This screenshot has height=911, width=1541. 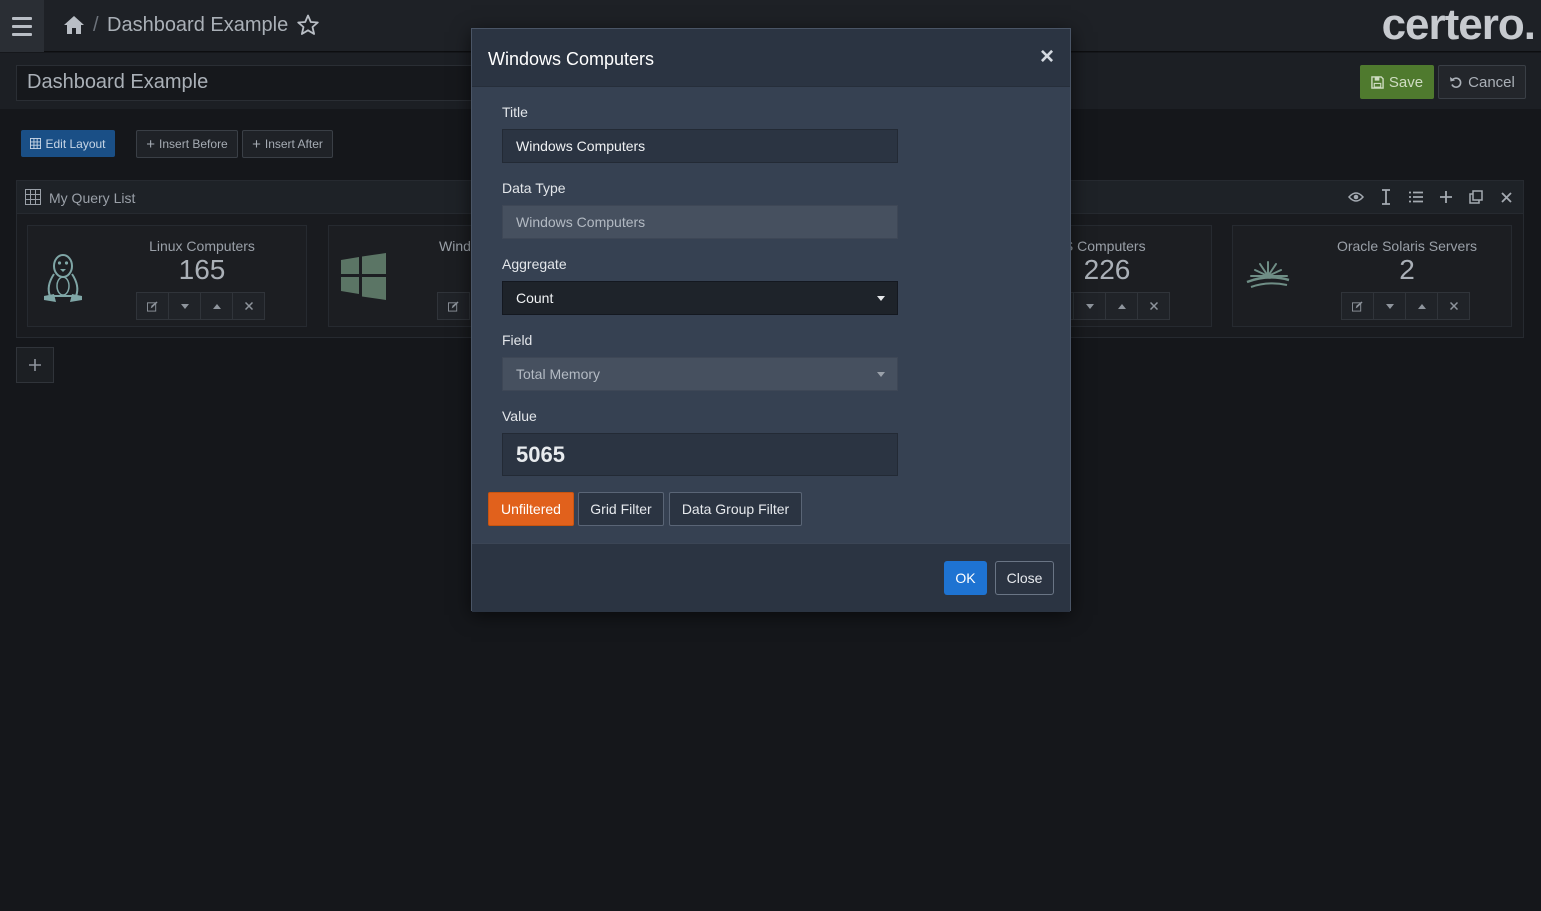 What do you see at coordinates (293, 144) in the screenshot?
I see `insert-after-label: Insert After` at bounding box center [293, 144].